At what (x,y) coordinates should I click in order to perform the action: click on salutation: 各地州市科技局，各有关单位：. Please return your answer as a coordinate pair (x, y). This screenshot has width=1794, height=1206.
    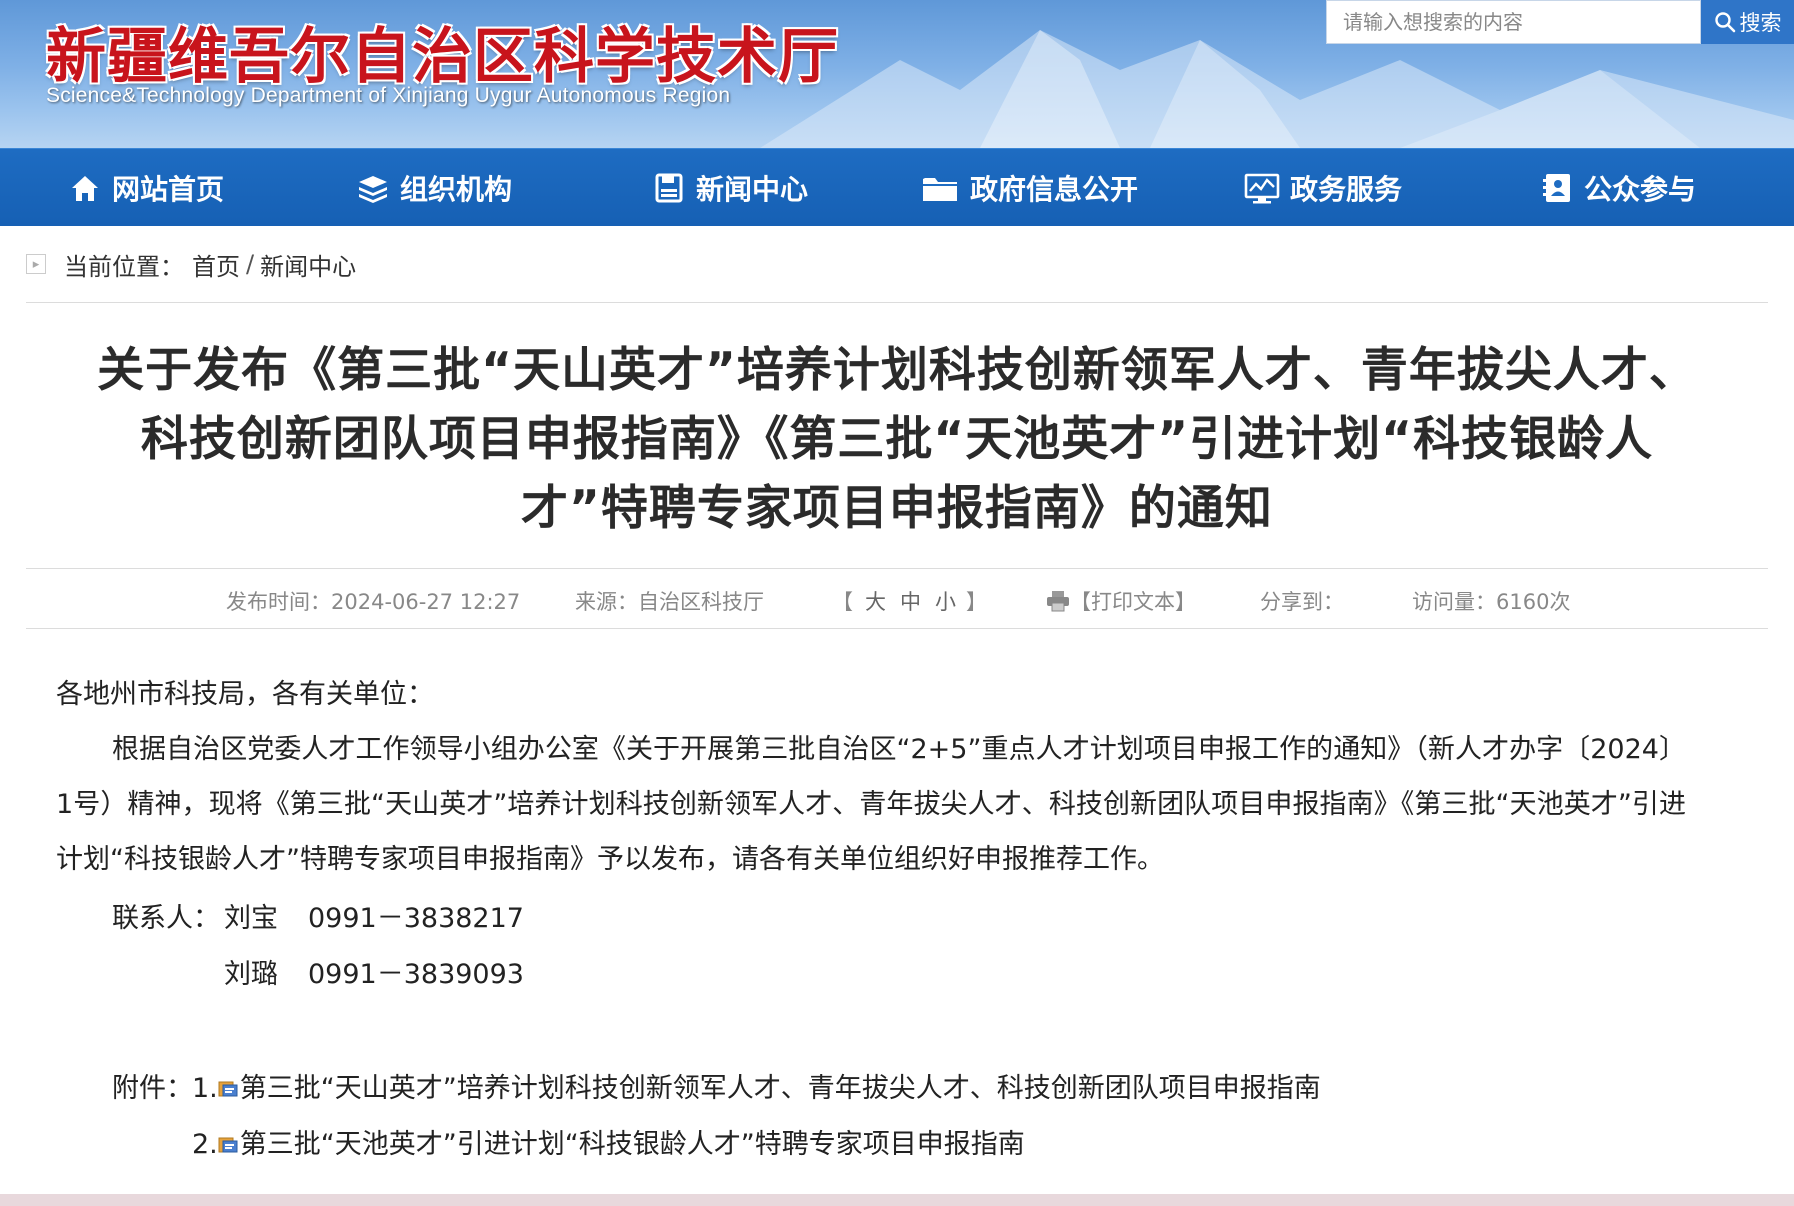
    Looking at the image, I should click on (245, 694).